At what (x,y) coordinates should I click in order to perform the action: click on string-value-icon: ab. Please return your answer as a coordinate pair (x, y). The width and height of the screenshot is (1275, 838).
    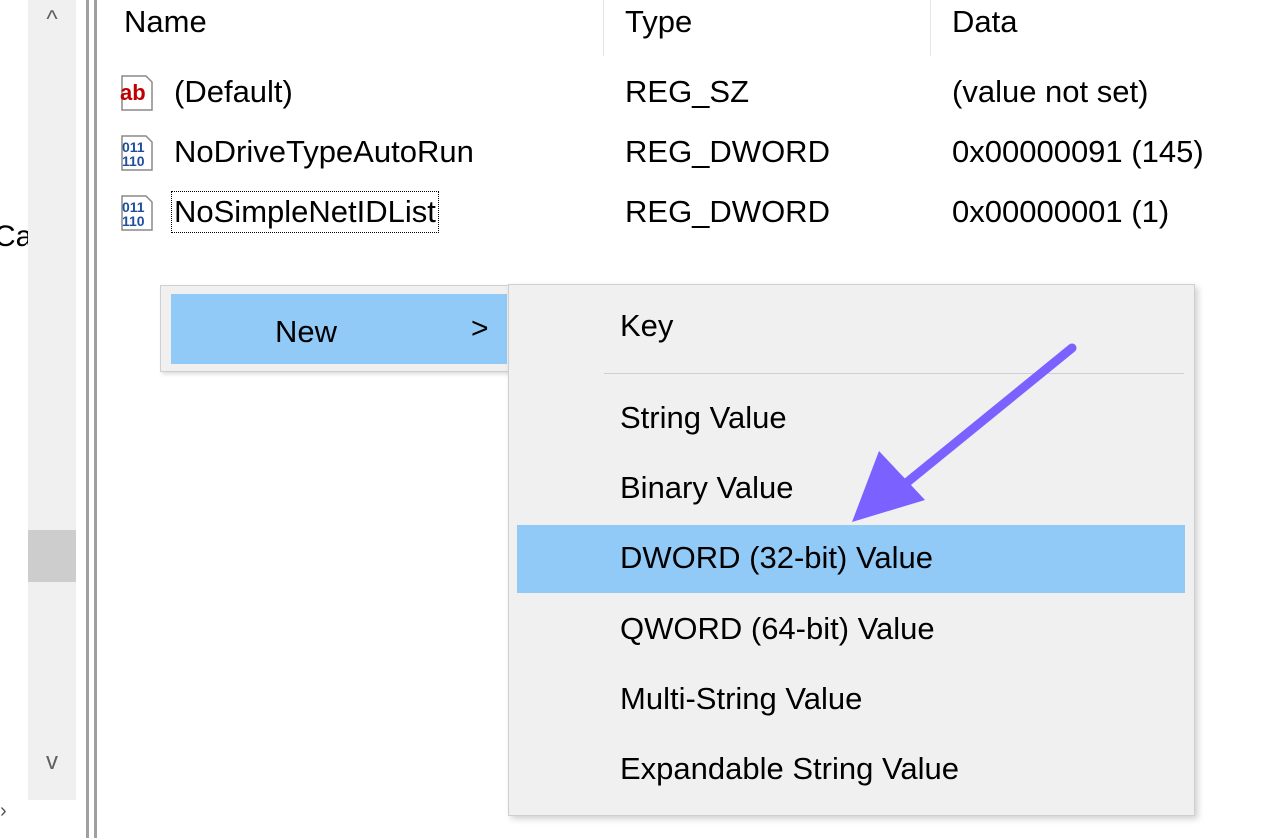
    Looking at the image, I should click on (136, 93).